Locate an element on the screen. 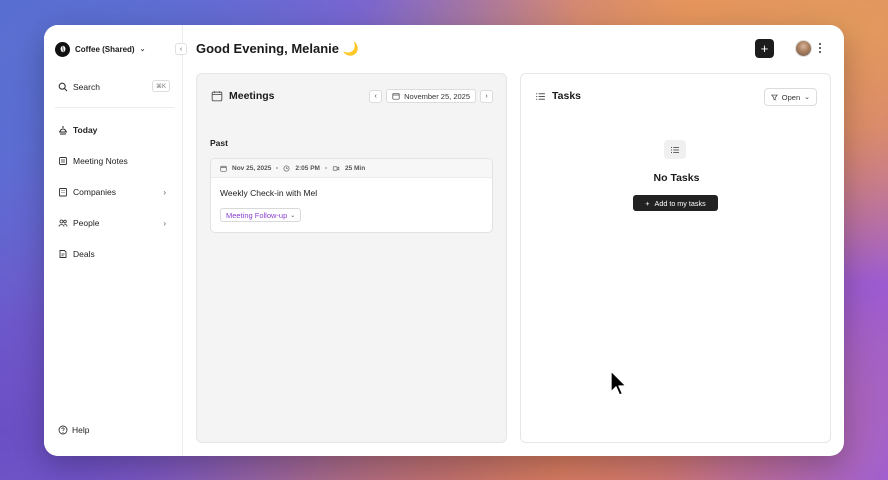  meetings-title: Meetings is located at coordinates (252, 96).